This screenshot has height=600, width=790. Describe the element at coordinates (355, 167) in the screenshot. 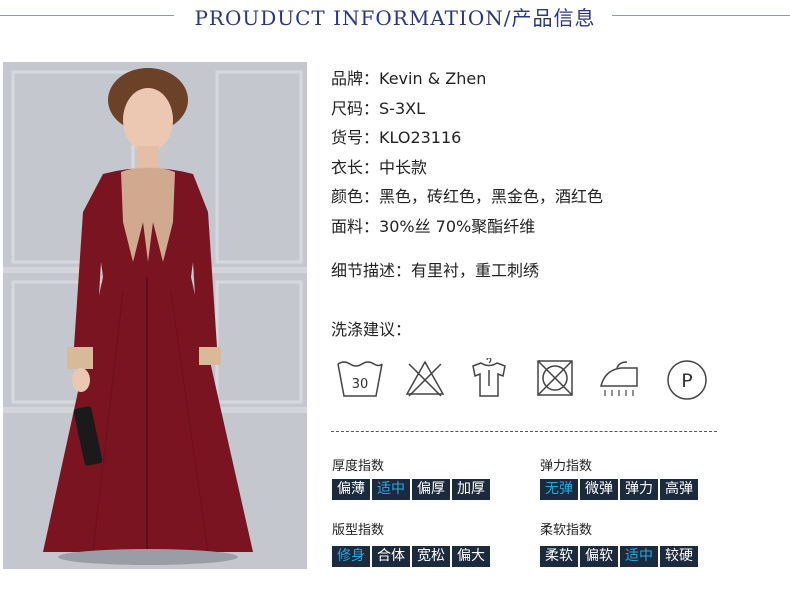

I see `length-label: 衣长：` at that location.